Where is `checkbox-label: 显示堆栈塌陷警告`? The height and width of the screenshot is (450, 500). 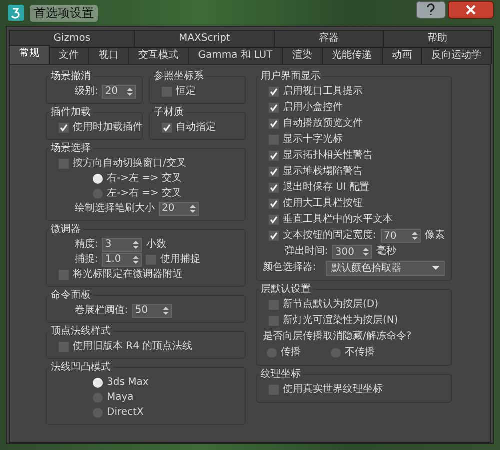 checkbox-label: 显示堆栈塌陷警告 is located at coordinates (323, 172).